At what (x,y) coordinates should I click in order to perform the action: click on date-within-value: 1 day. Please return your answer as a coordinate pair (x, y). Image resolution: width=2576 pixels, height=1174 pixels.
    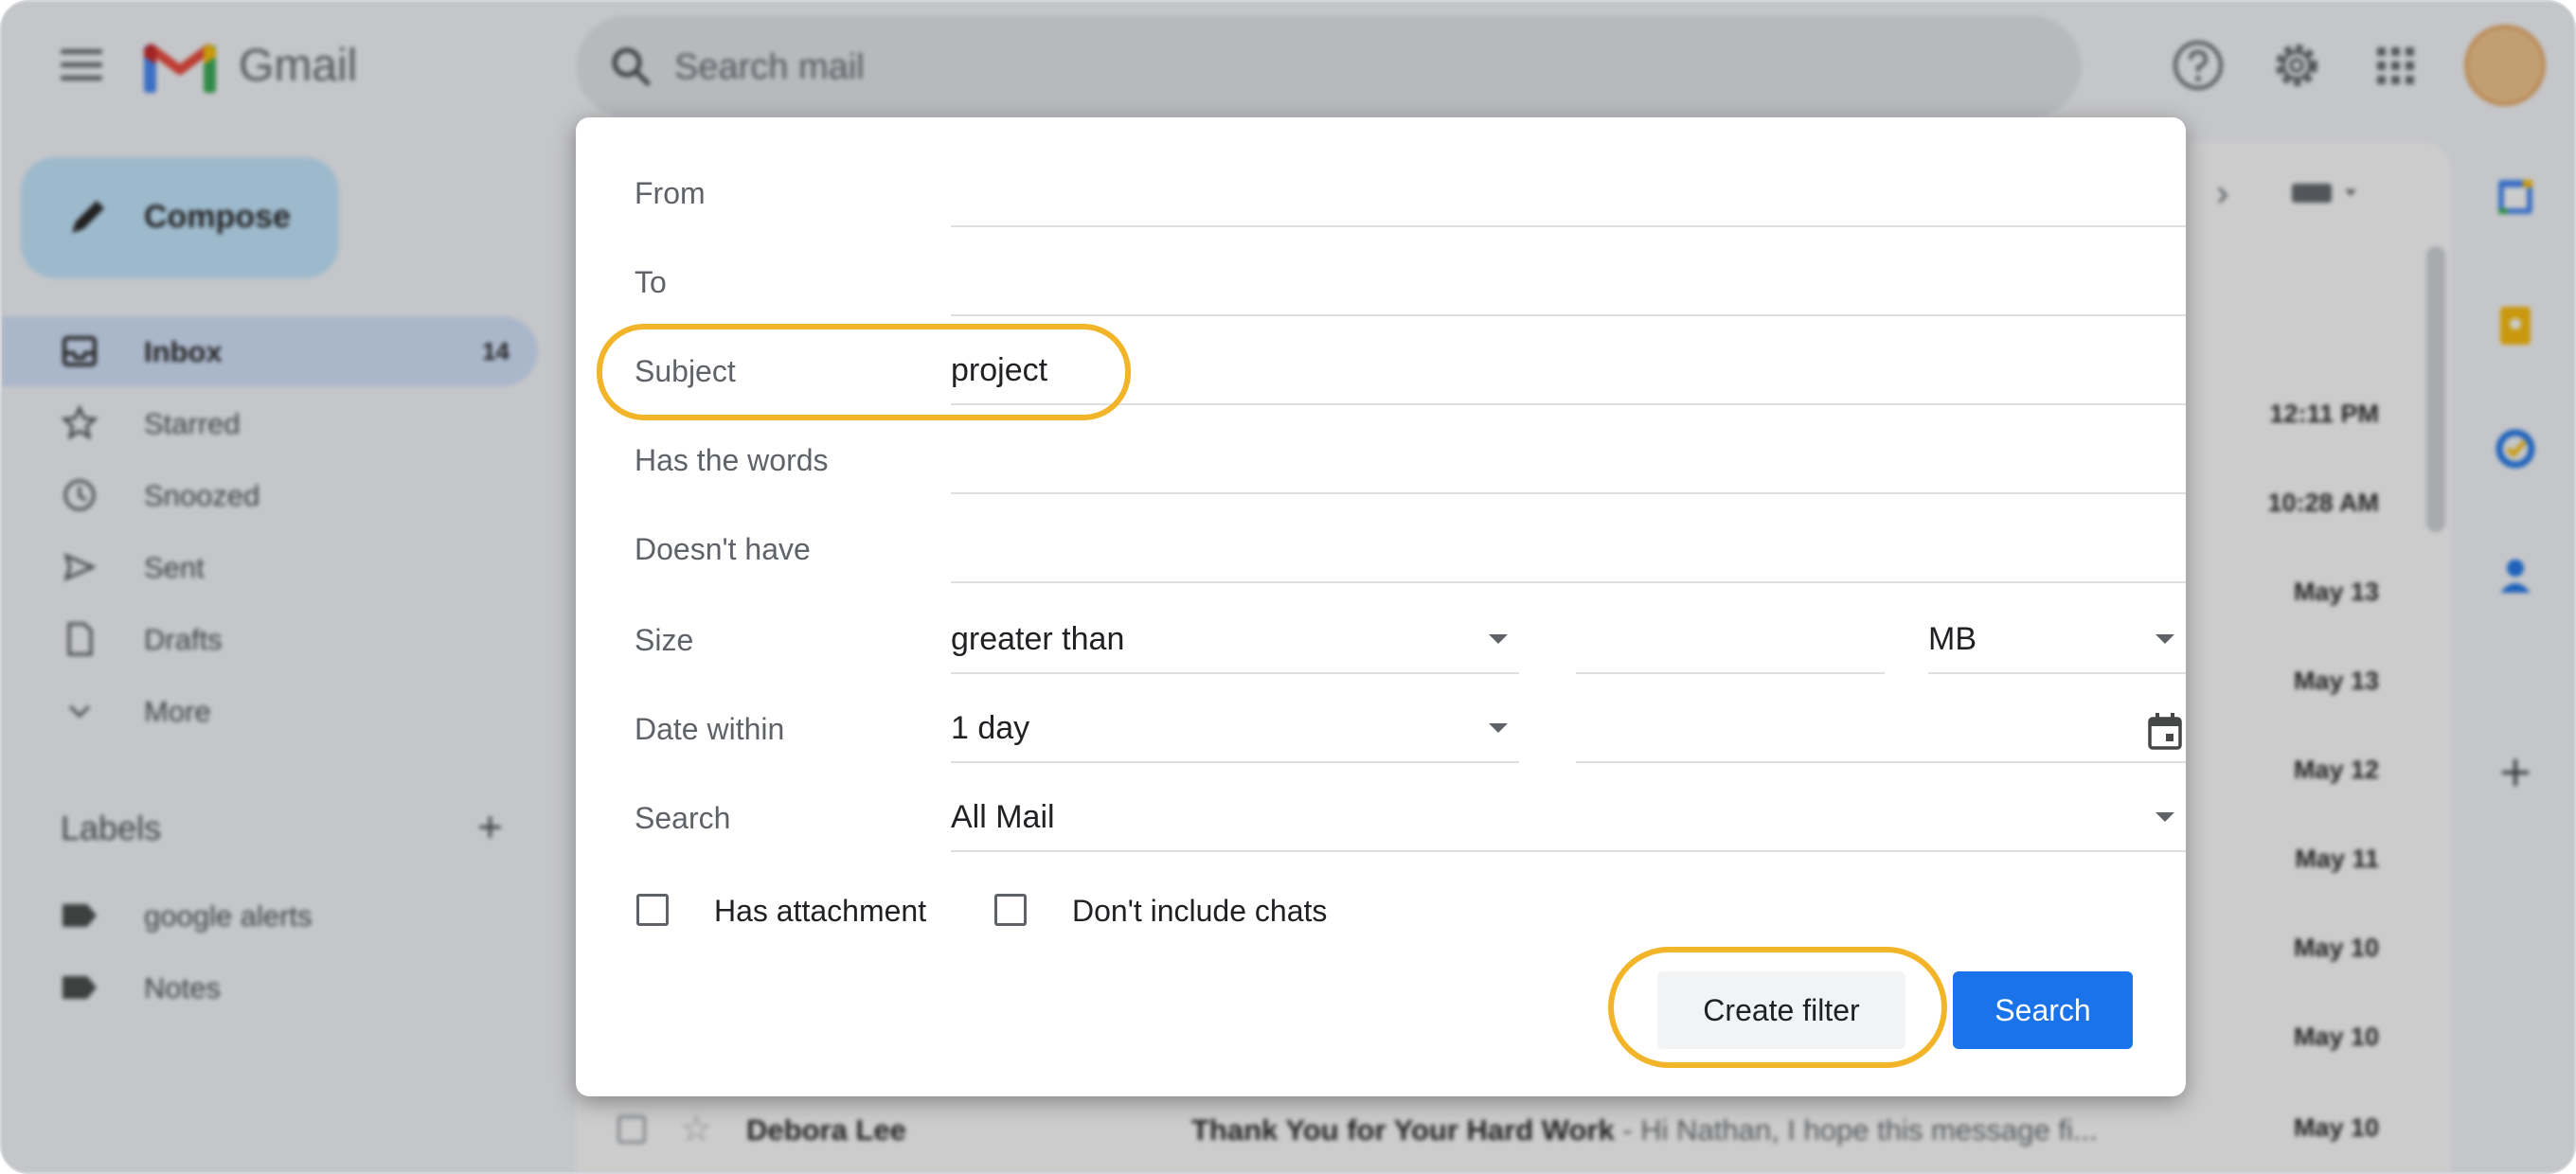
    Looking at the image, I should click on (990, 728).